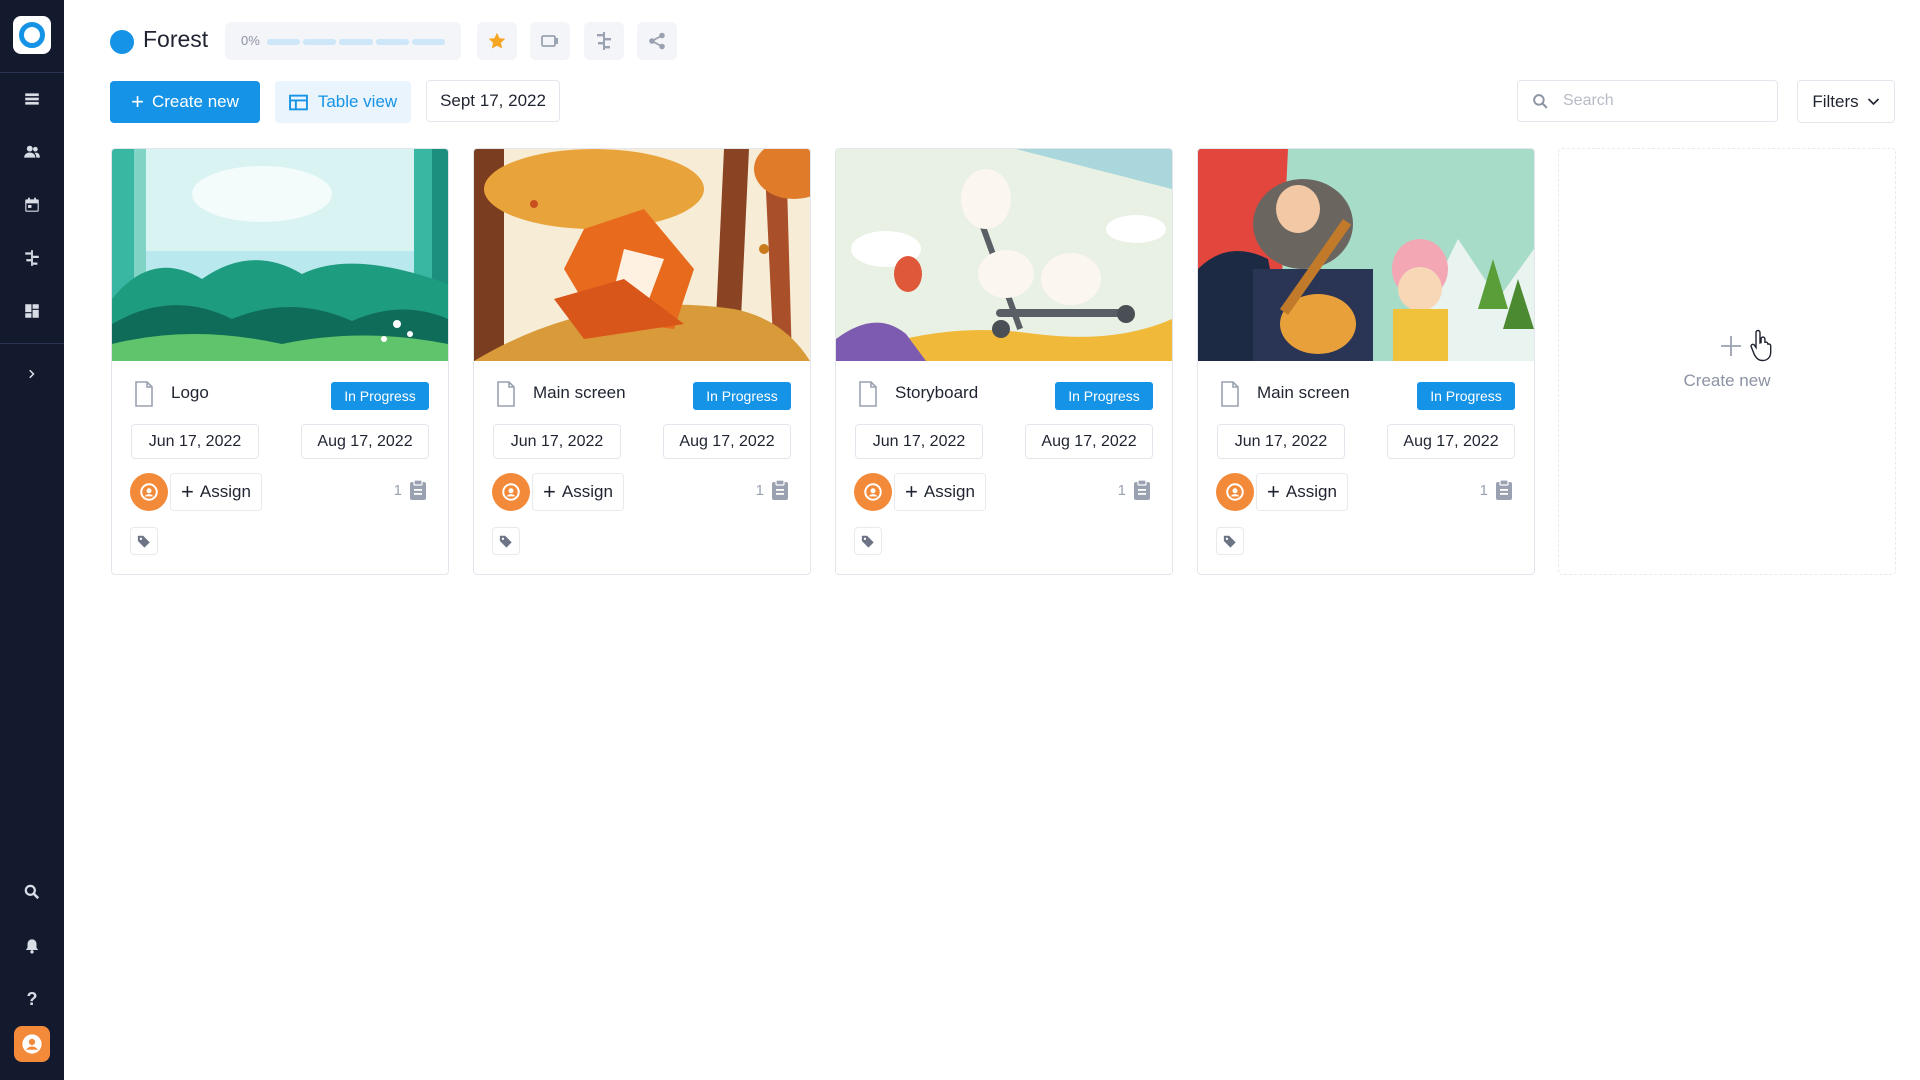  Describe the element at coordinates (343, 102) in the screenshot. I see `table-view-button: Table view` at that location.